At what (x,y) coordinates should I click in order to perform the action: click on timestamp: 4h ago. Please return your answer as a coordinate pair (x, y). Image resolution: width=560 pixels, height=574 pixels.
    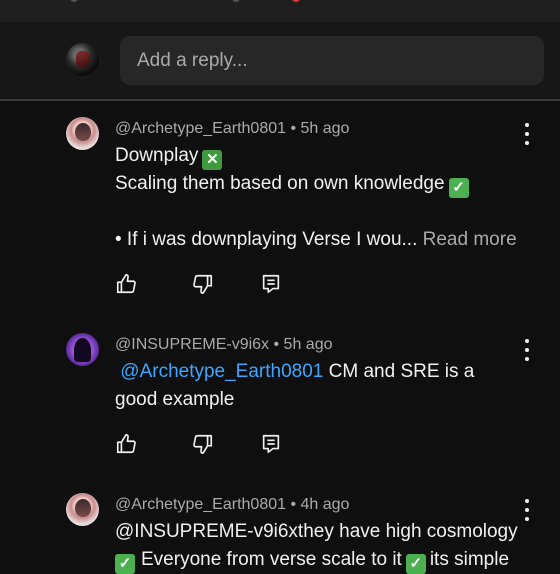
    Looking at the image, I should click on (325, 504).